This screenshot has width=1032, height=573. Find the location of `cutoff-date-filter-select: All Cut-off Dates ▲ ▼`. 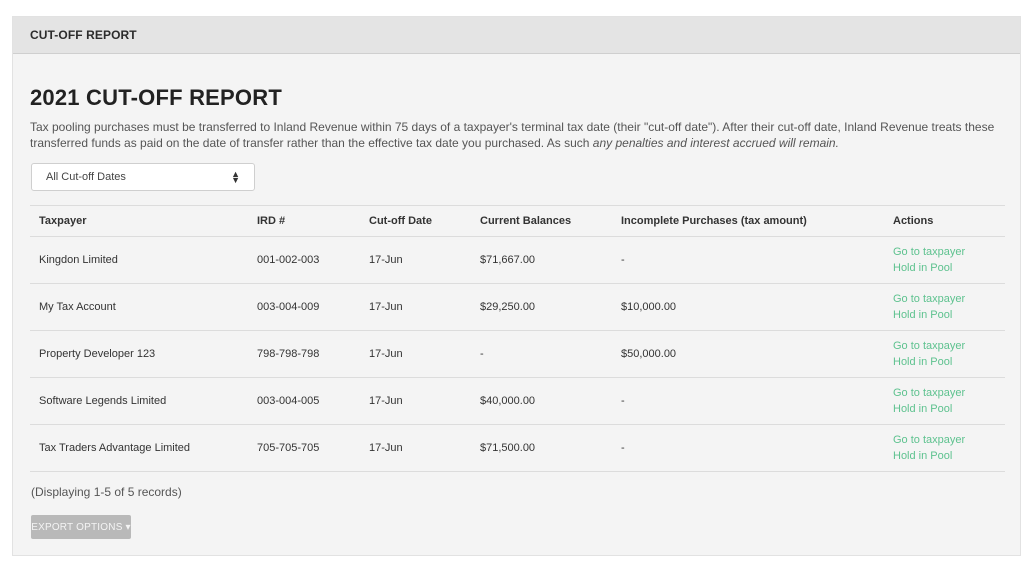

cutoff-date-filter-select: All Cut-off Dates ▲ ▼ is located at coordinates (143, 177).